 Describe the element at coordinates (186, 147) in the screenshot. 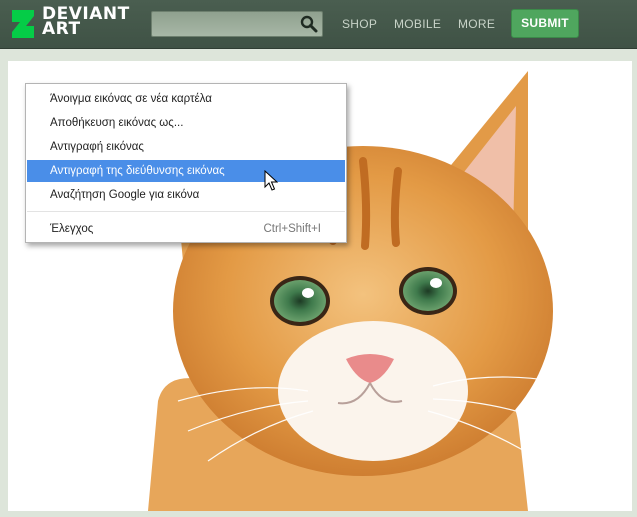

I see `menu-item-copy-image: Αντιγραφή εικόνας` at that location.